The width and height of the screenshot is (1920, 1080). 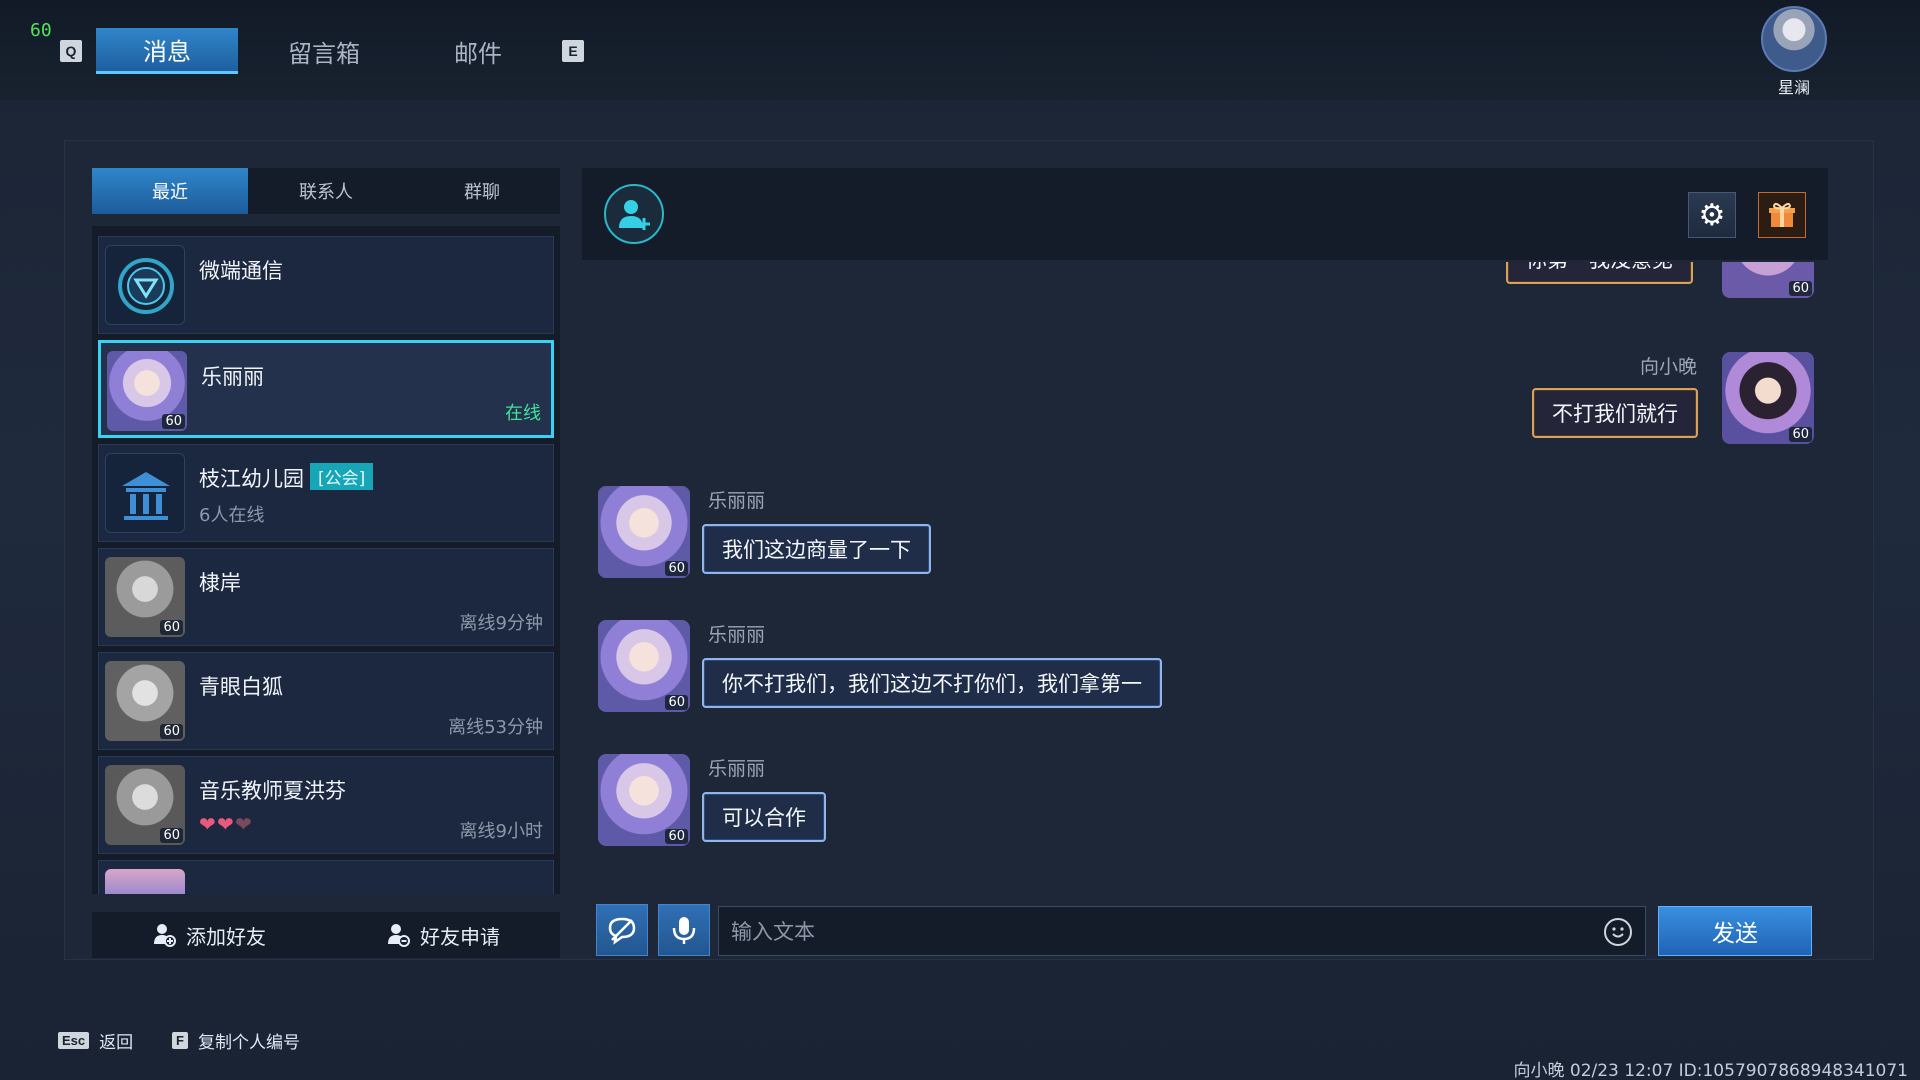 I want to click on offline-status: 离线9小时, so click(x=501, y=831).